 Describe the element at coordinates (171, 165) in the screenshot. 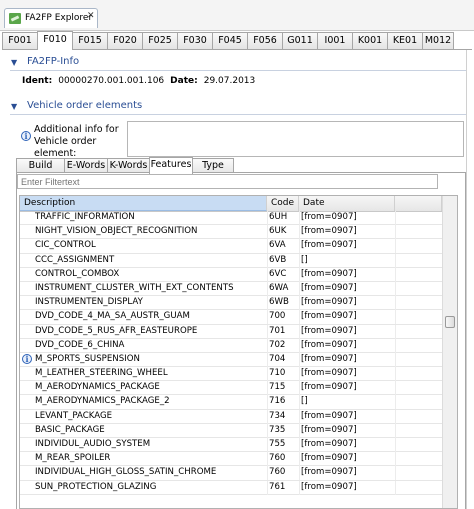

I see `tab-features: Features` at that location.